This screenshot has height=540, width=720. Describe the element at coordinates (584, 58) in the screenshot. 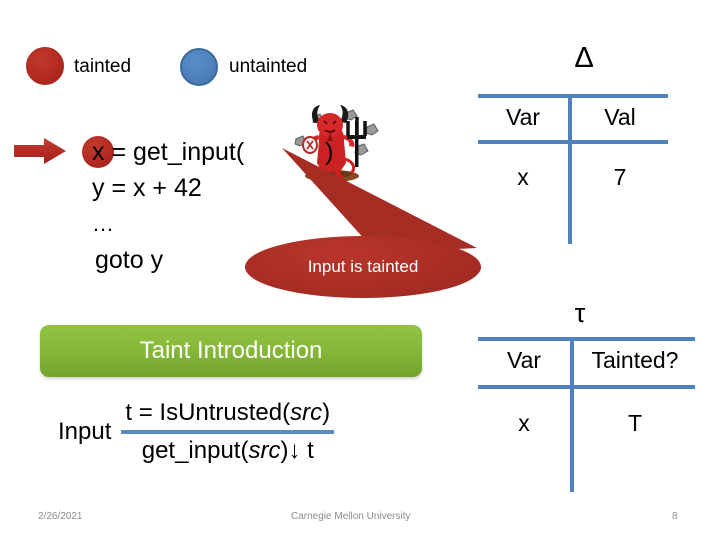

I see `delta-table-title: Δ` at that location.